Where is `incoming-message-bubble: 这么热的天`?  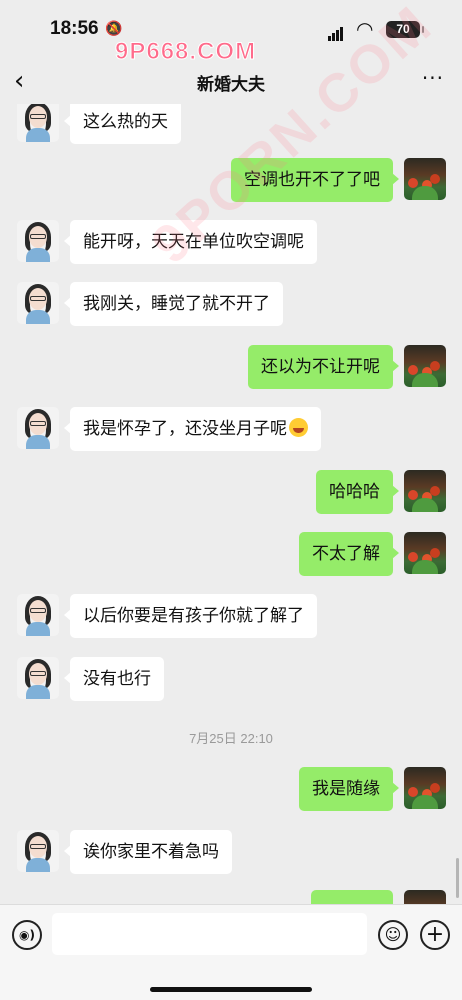
incoming-message-bubble: 这么热的天 is located at coordinates (122, 124).